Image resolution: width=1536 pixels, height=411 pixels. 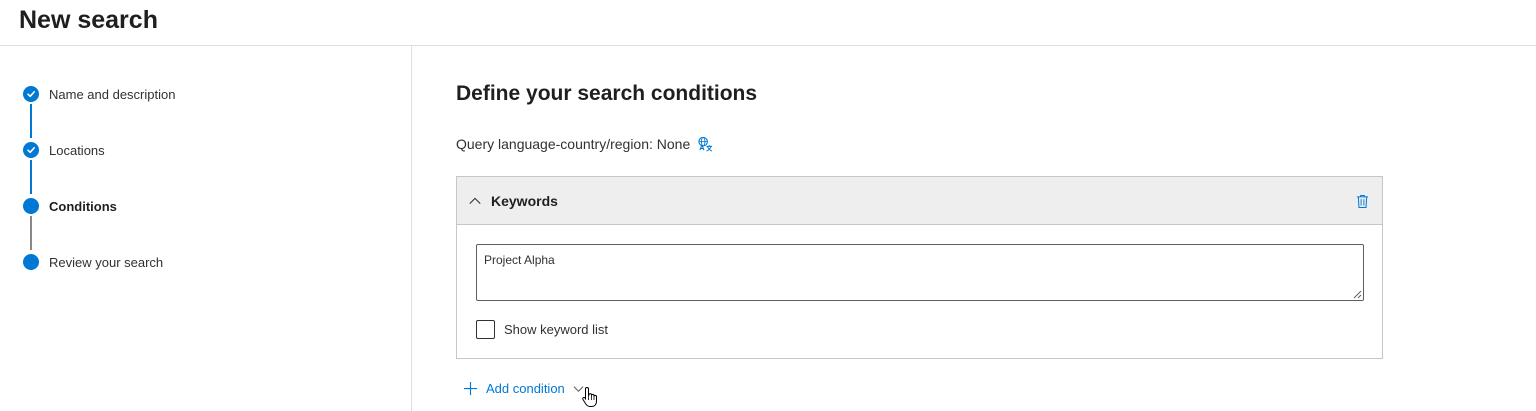 I want to click on step-label: Review your search, so click(x=106, y=262).